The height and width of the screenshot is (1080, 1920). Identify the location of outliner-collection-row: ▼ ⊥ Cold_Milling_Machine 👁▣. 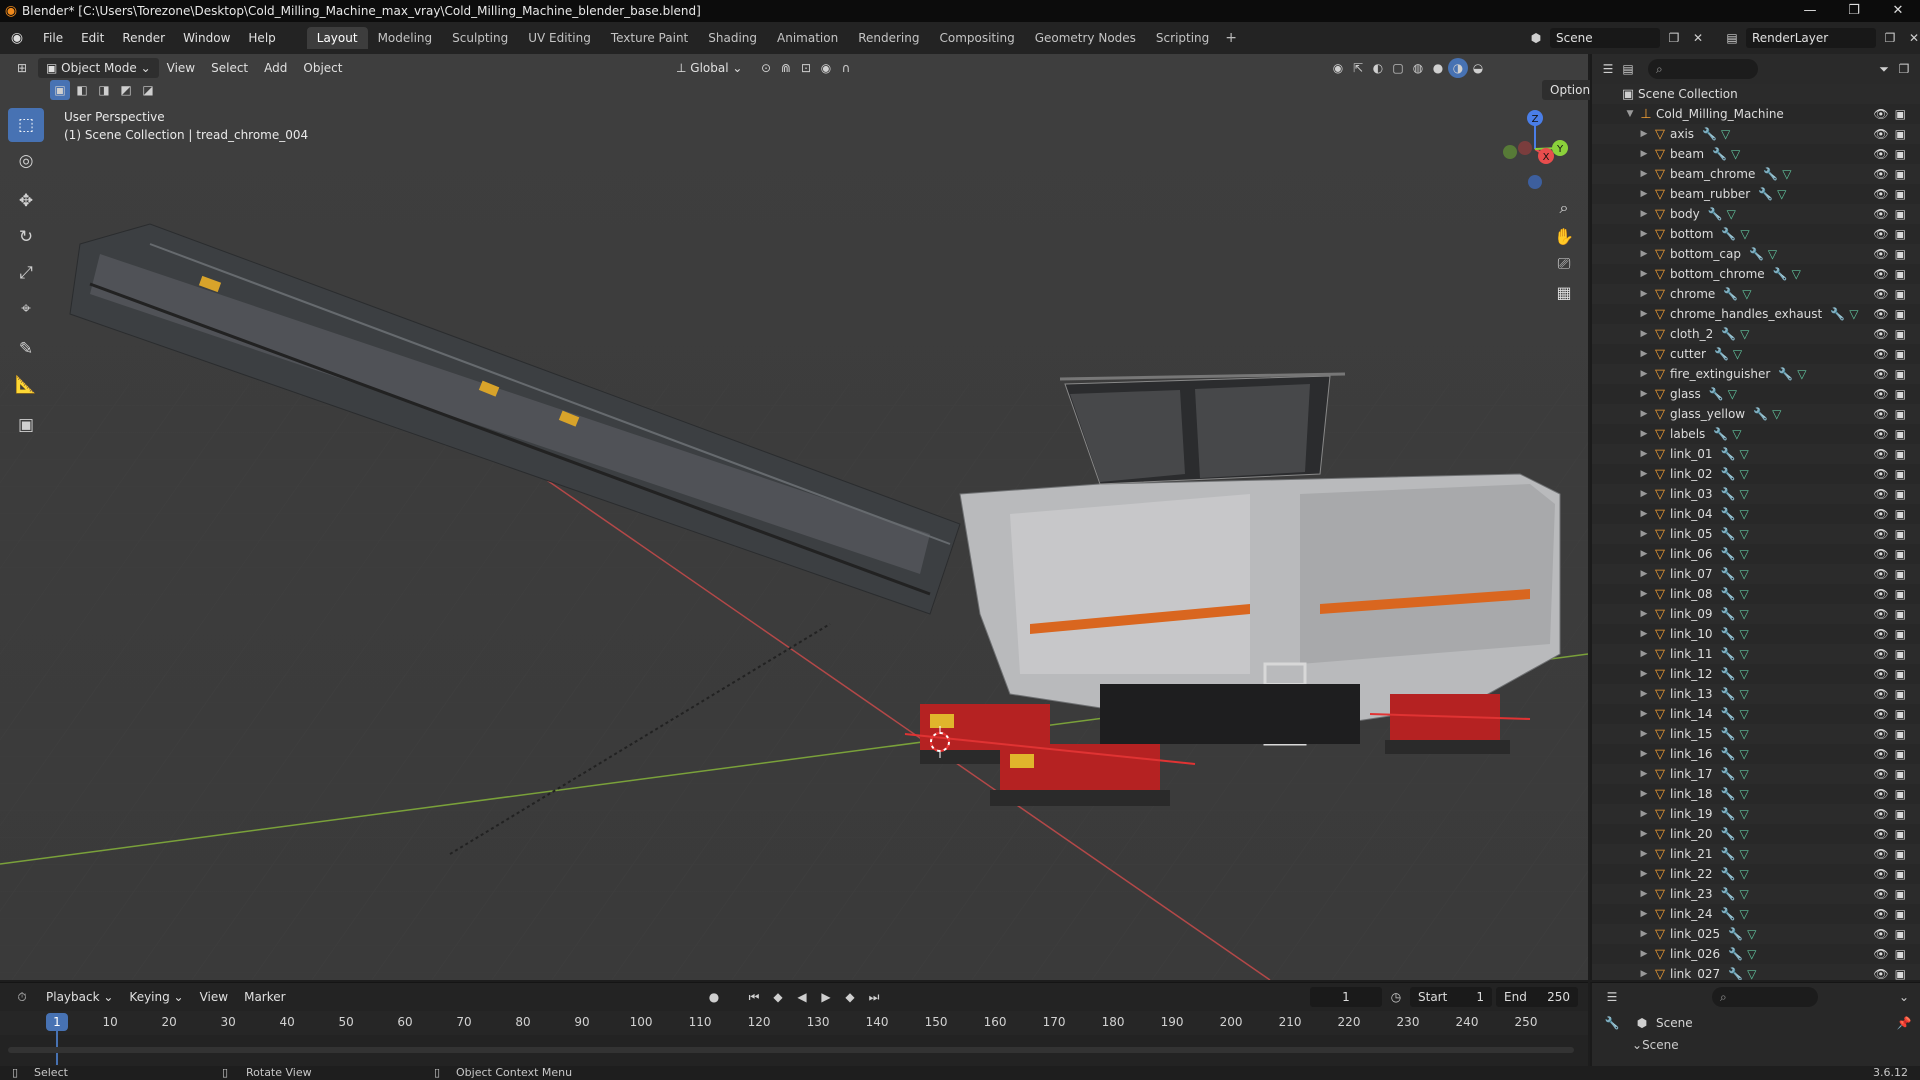
(1756, 114).